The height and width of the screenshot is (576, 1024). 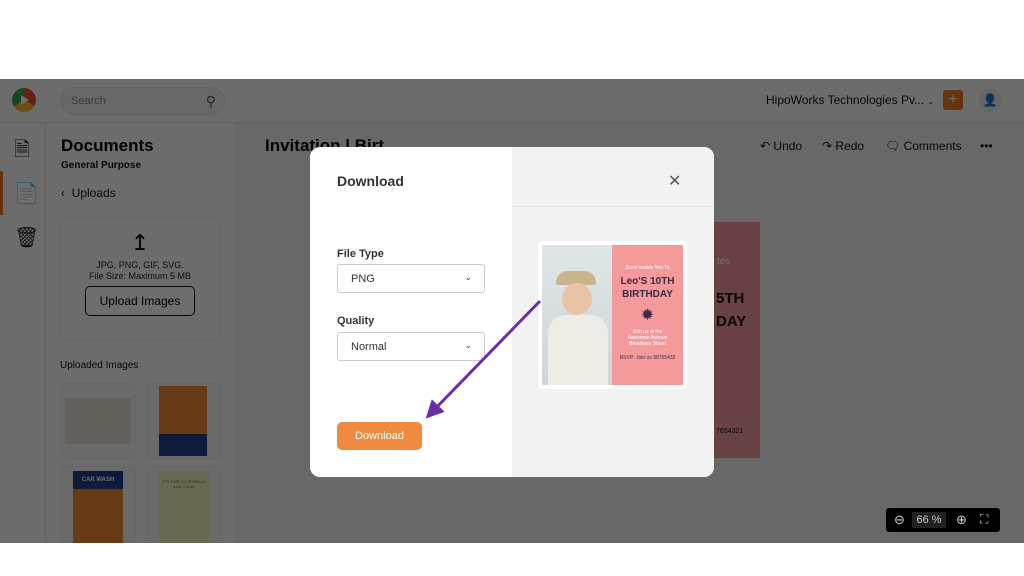 What do you see at coordinates (986, 146) in the screenshot?
I see `more-options-button: •••` at bounding box center [986, 146].